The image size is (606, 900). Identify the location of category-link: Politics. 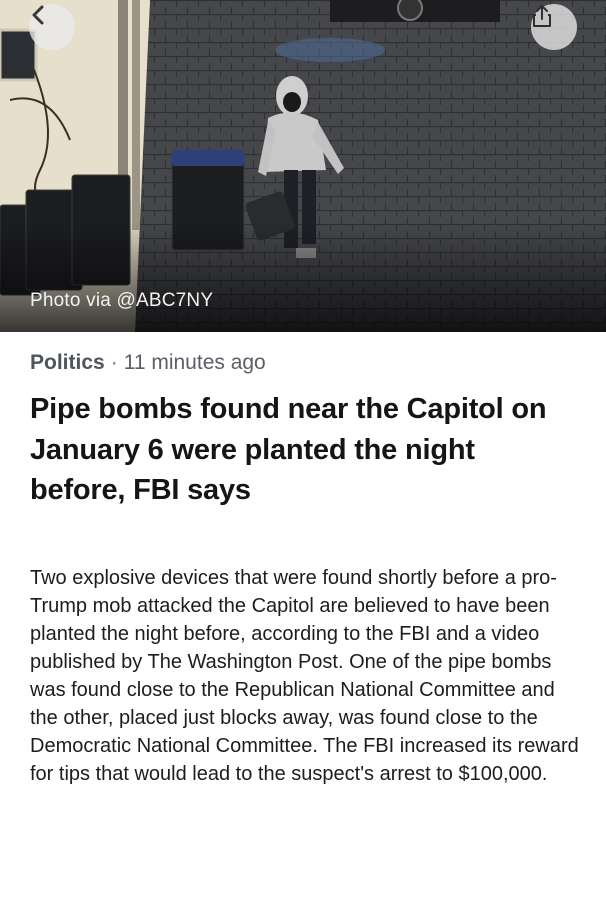
(67, 362).